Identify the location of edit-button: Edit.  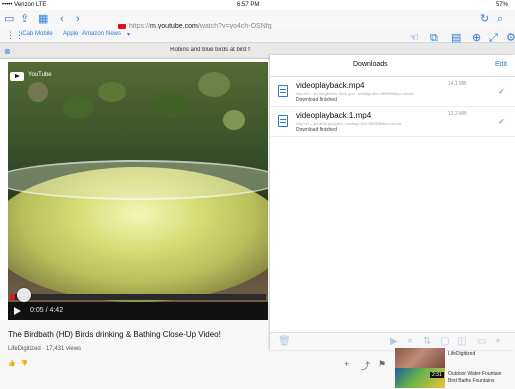
(501, 64).